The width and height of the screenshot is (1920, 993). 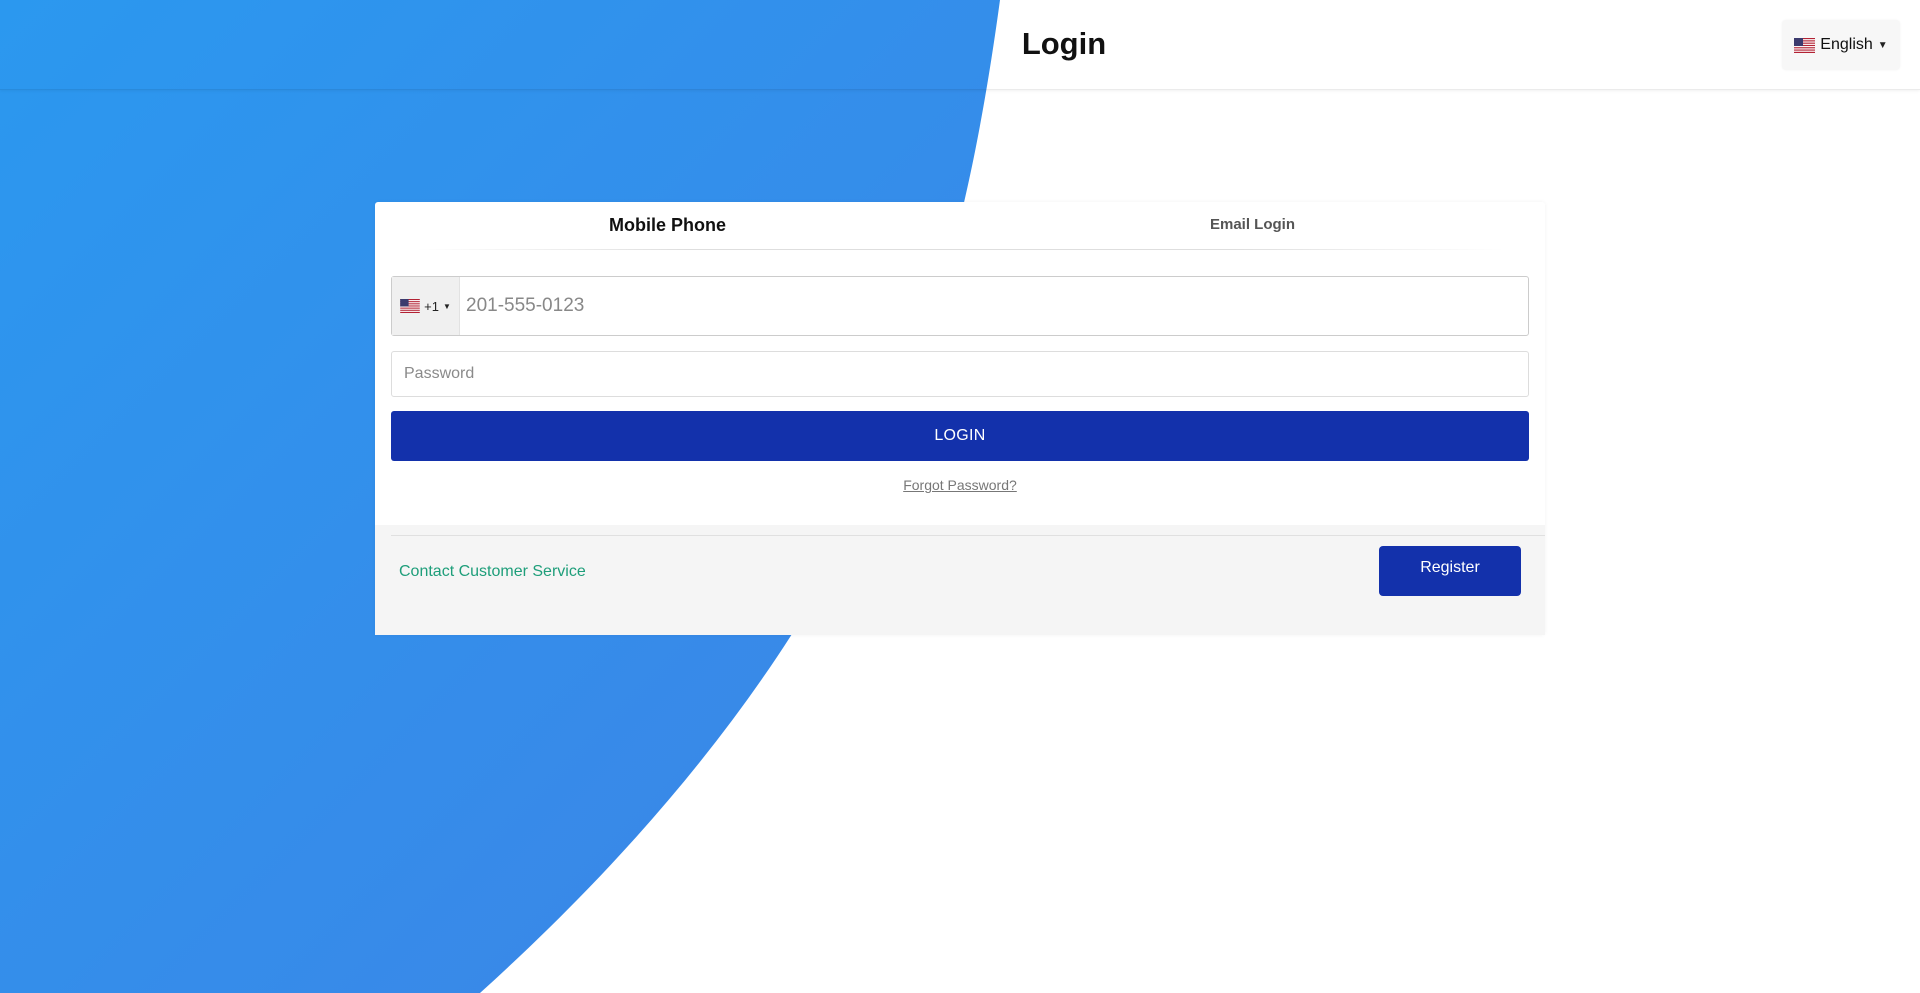 I want to click on footer-divider, so click(x=968, y=535).